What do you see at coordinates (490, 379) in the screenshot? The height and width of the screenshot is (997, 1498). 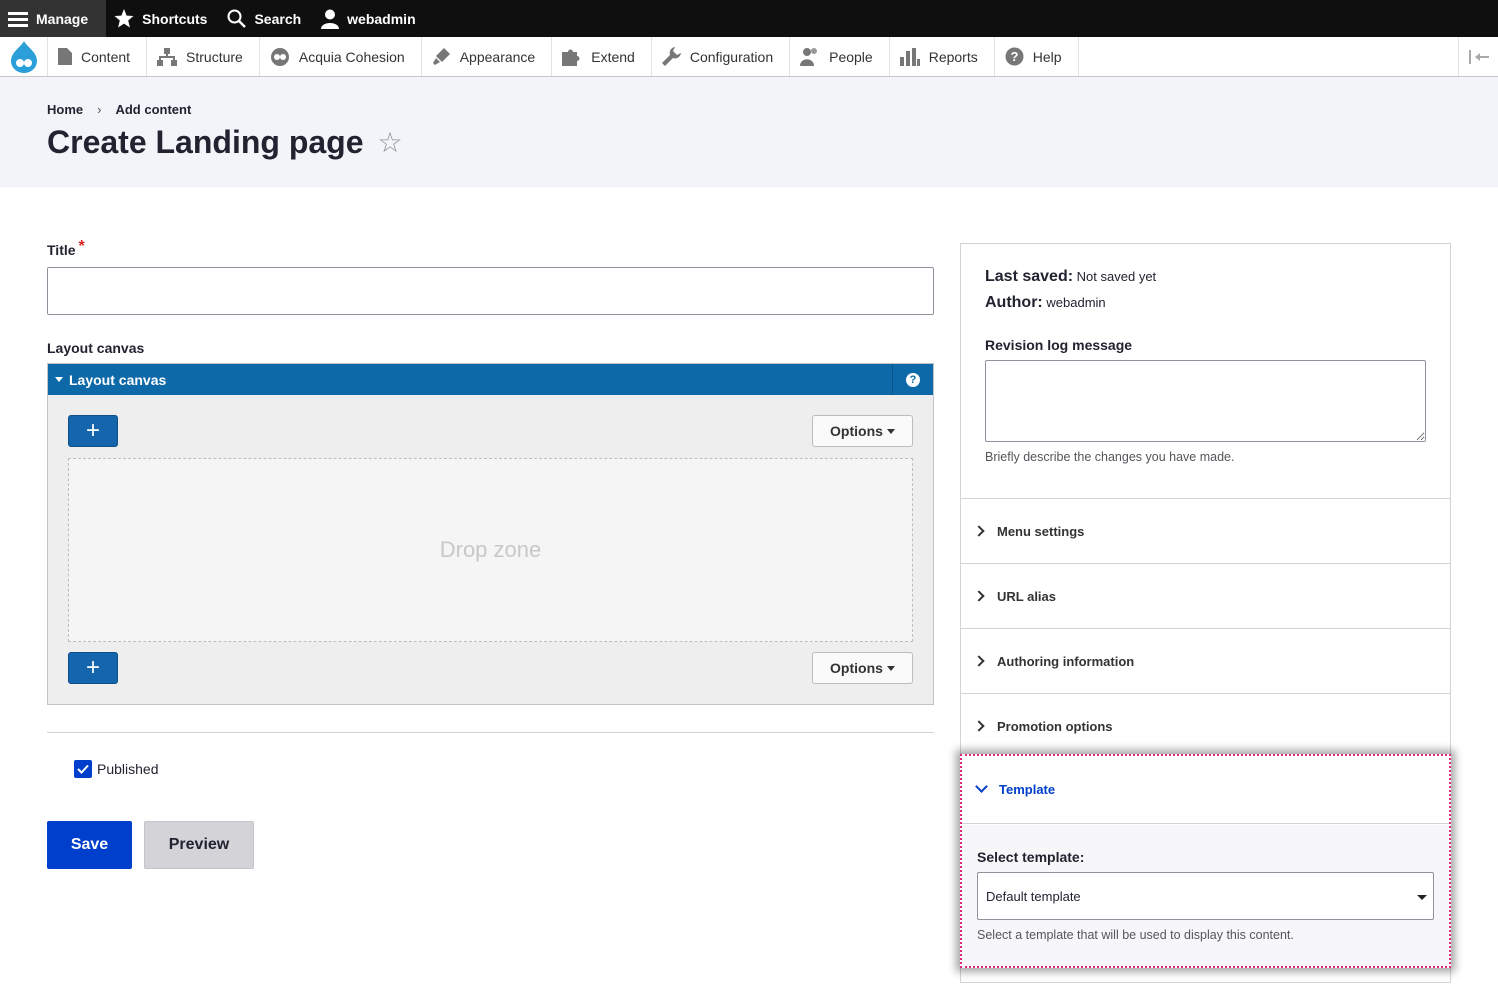 I see `layout-canvas-toggle: Layout canvas ?` at bounding box center [490, 379].